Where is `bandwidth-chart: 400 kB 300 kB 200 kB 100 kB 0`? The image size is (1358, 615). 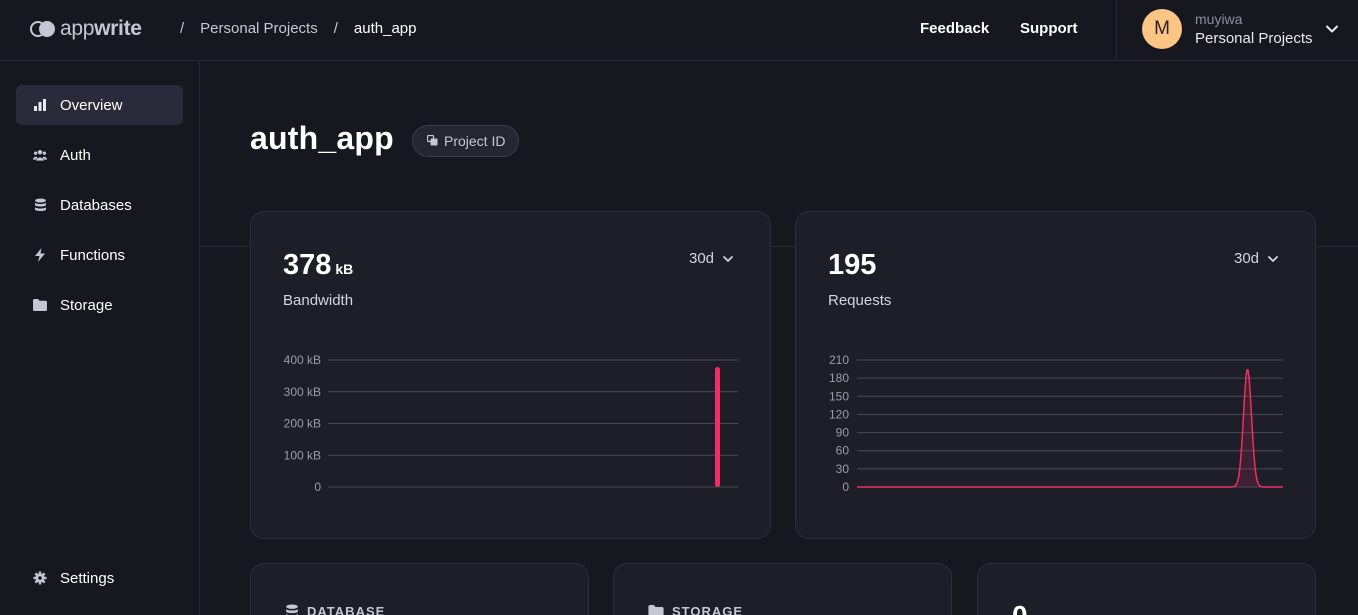
bandwidth-chart: 400 kB 300 kB 200 kB 100 kB 0 is located at coordinates (511, 423).